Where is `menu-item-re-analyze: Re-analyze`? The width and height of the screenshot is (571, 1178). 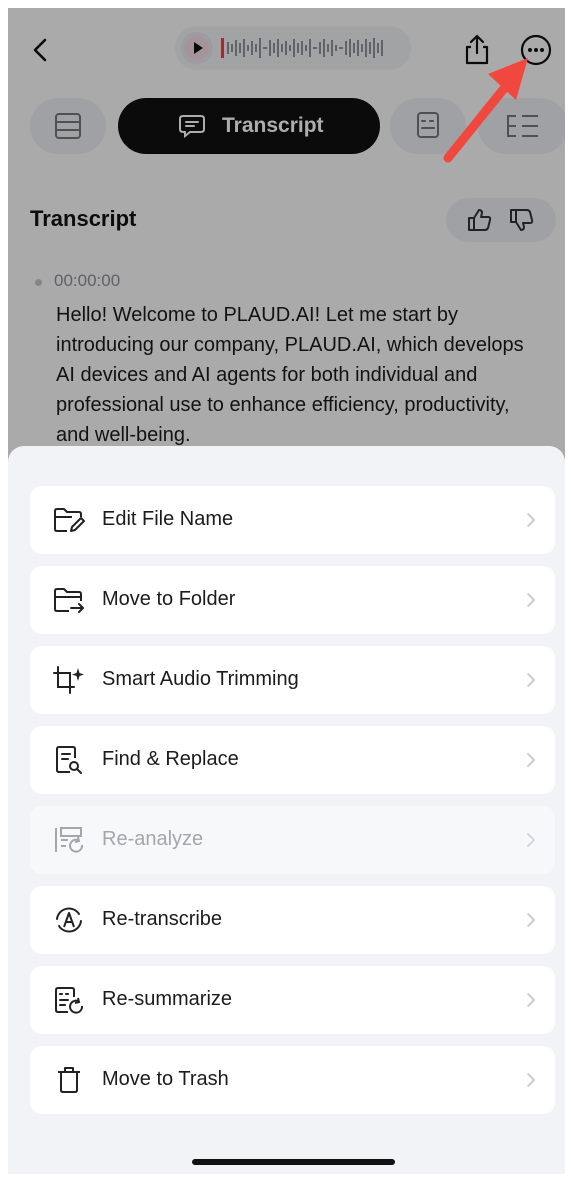 menu-item-re-analyze: Re-analyze is located at coordinates (292, 840).